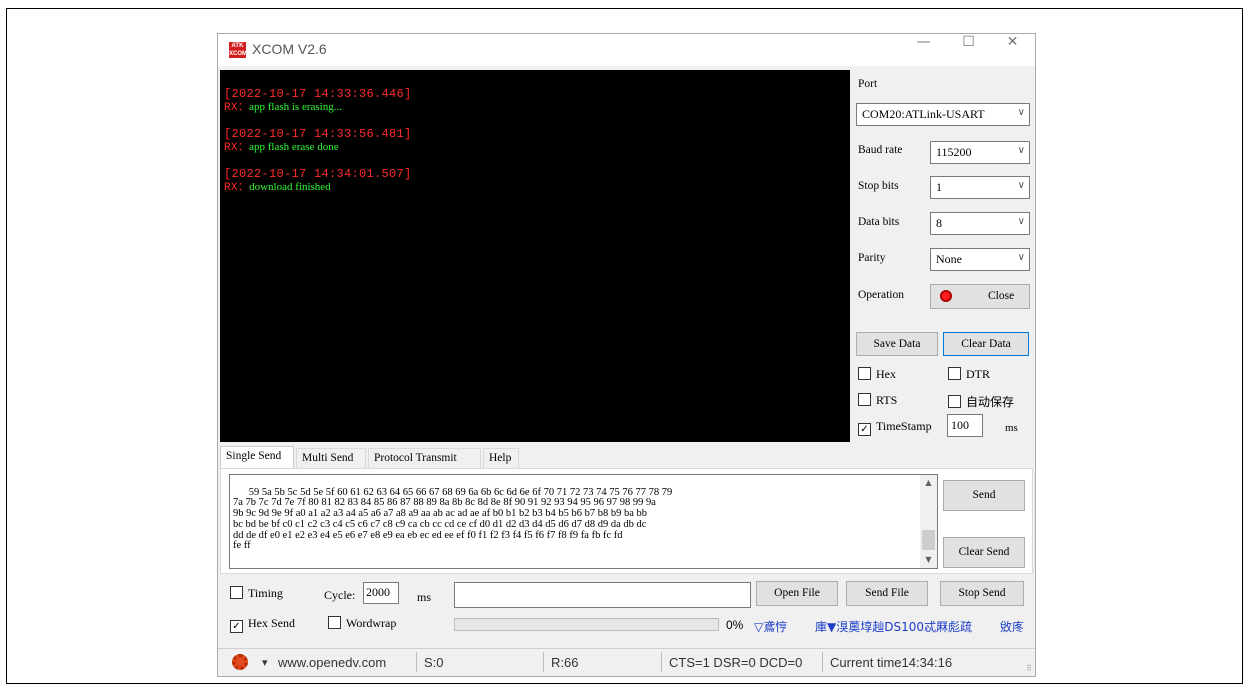 This screenshot has width=1250, height=689. Describe the element at coordinates (1011, 428) in the screenshot. I see `timestamp-unit: ms` at that location.